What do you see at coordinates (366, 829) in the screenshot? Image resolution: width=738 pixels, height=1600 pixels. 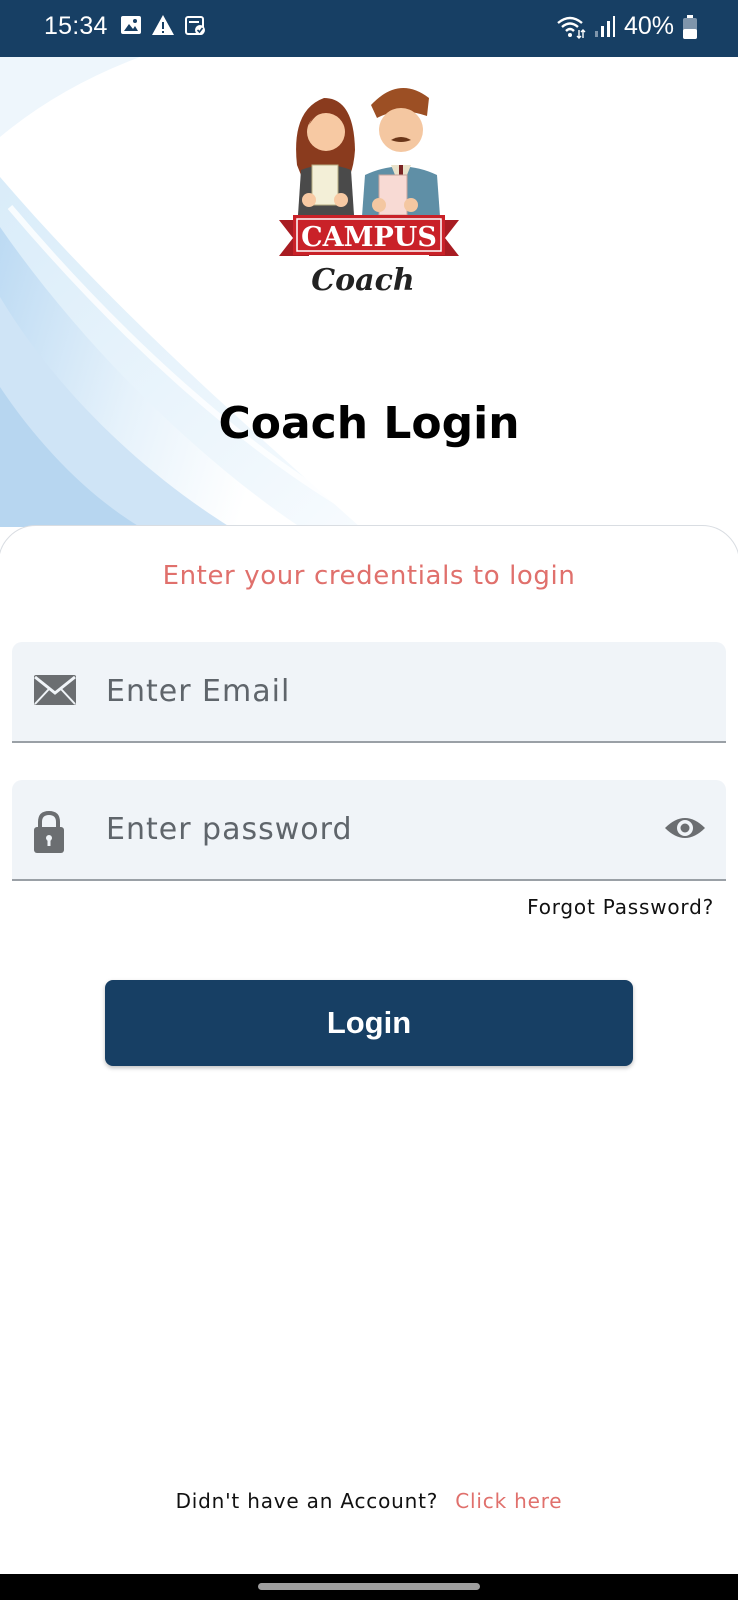 I see `password-input` at bounding box center [366, 829].